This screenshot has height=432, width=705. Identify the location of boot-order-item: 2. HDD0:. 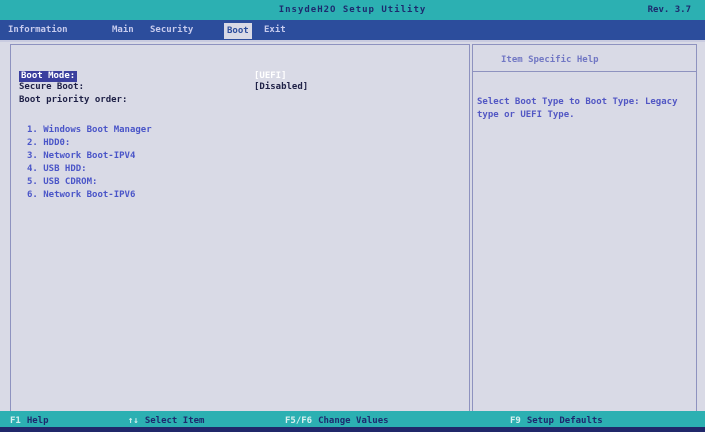
(48, 143).